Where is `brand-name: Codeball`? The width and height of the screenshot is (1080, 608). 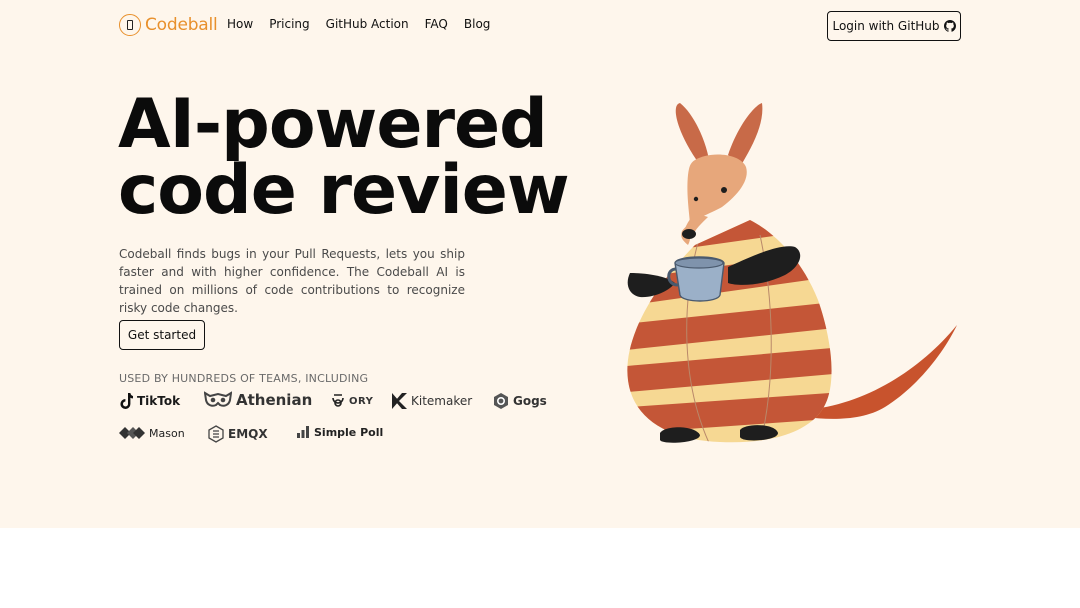 brand-name: Codeball is located at coordinates (181, 25).